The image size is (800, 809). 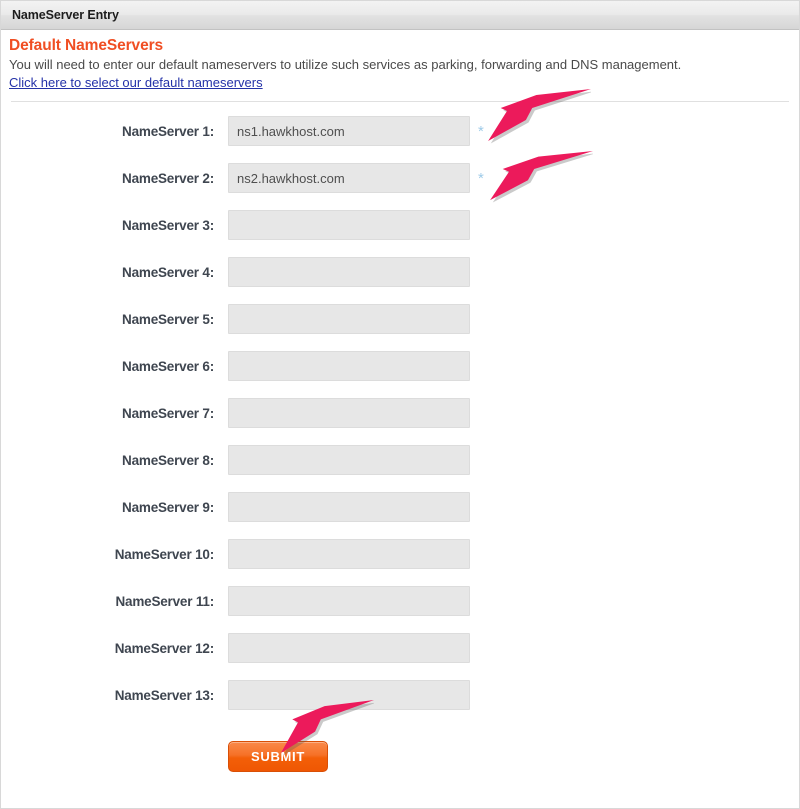 What do you see at coordinates (86, 45) in the screenshot?
I see `page-title: Default NameServers` at bounding box center [86, 45].